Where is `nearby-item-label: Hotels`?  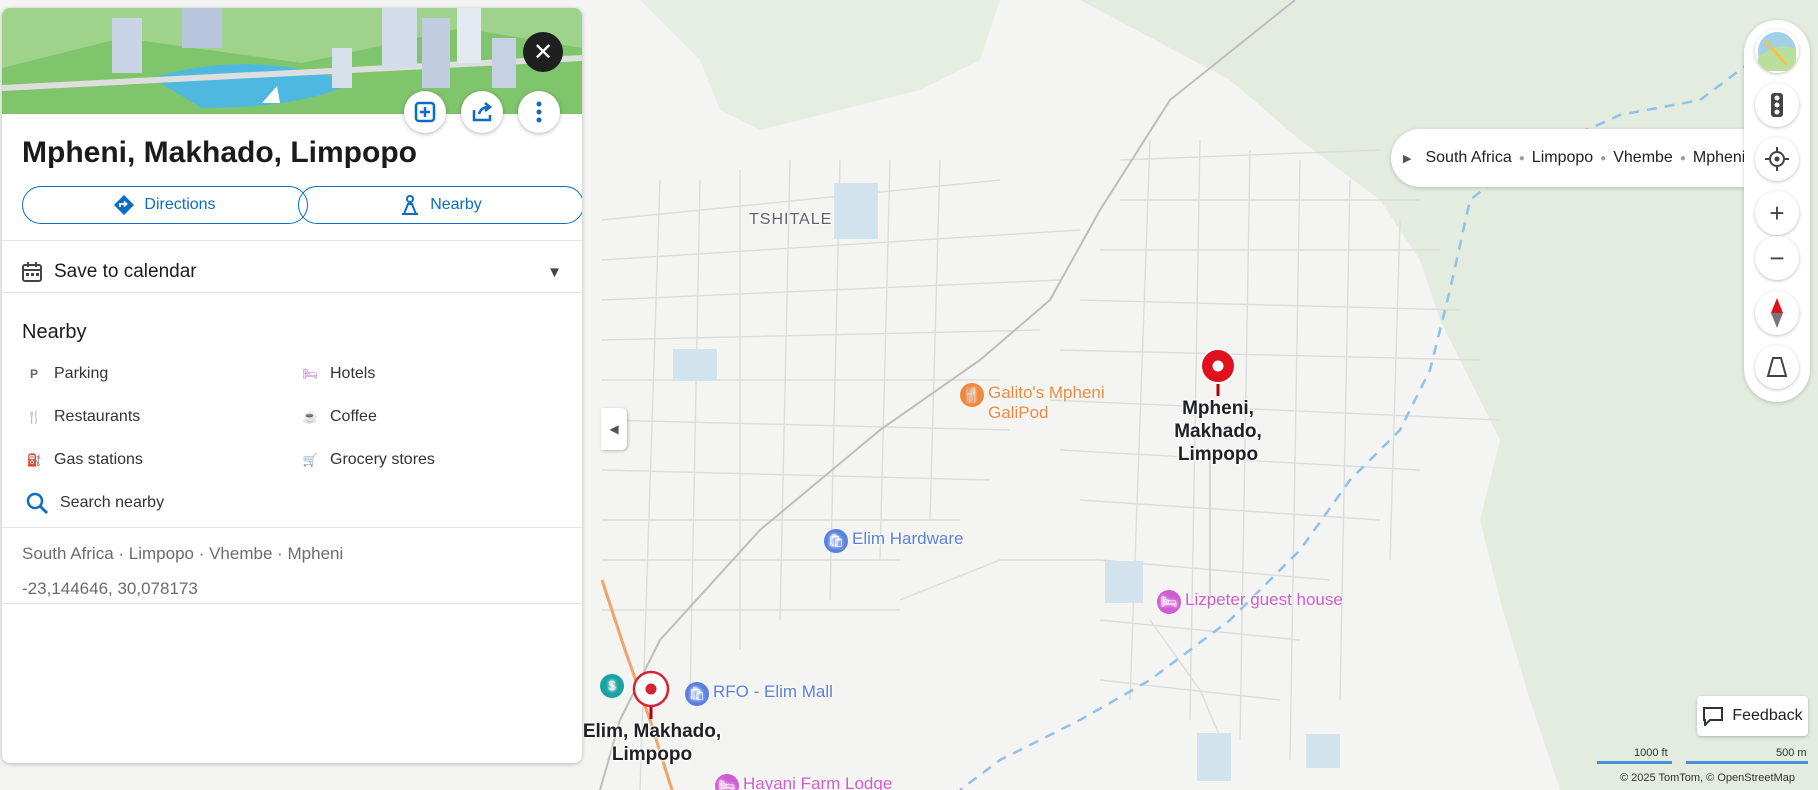
nearby-item-label: Hotels is located at coordinates (353, 373).